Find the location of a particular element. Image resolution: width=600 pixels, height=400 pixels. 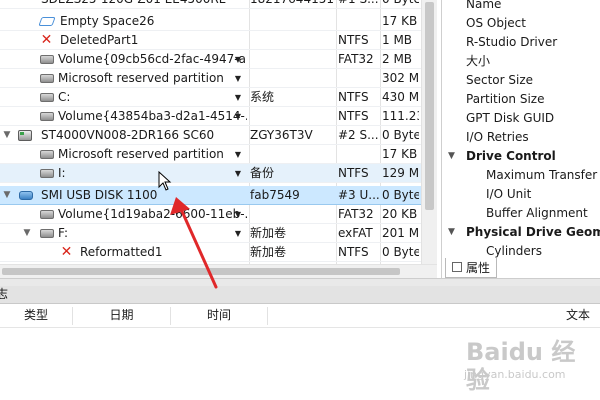

drive-id: fab7549 is located at coordinates (275, 195).